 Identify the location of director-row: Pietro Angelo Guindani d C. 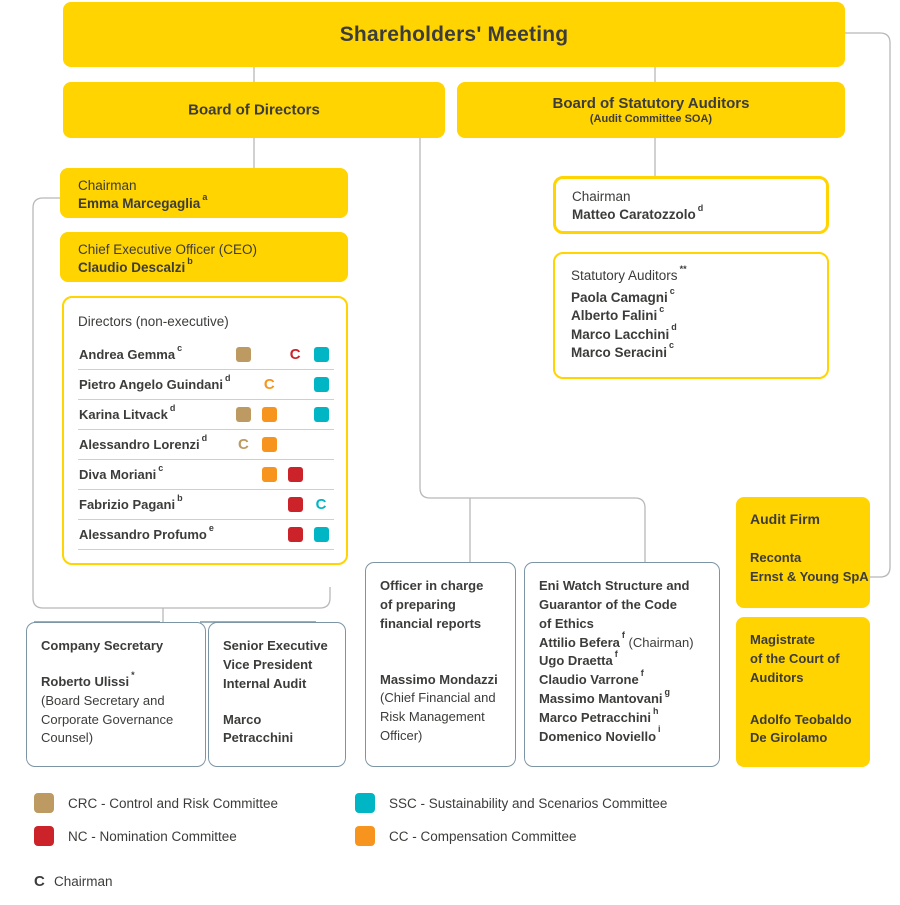
(206, 385).